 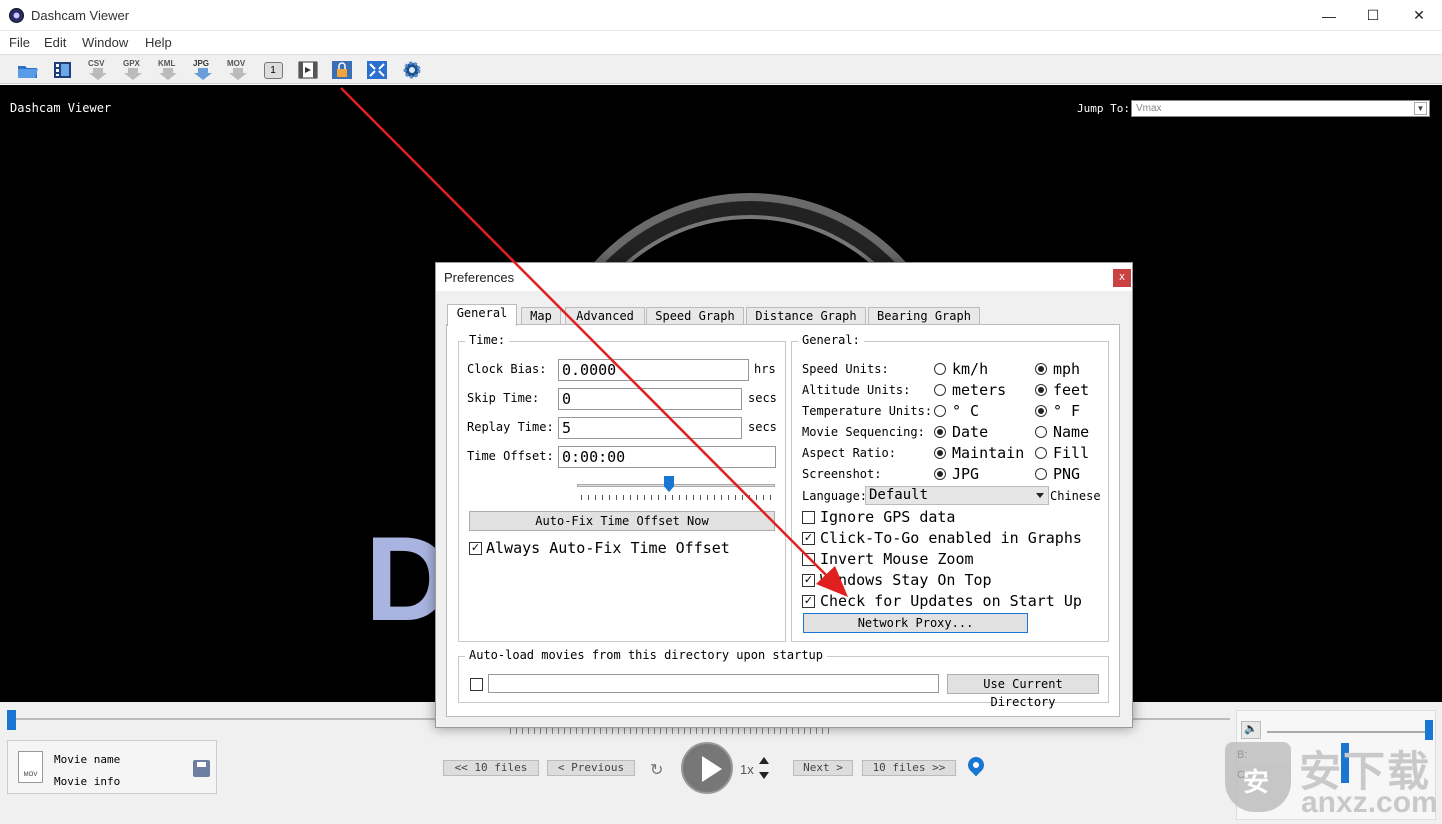 What do you see at coordinates (988, 453) in the screenshot?
I see `aspect-maintain-label: Maintain` at bounding box center [988, 453].